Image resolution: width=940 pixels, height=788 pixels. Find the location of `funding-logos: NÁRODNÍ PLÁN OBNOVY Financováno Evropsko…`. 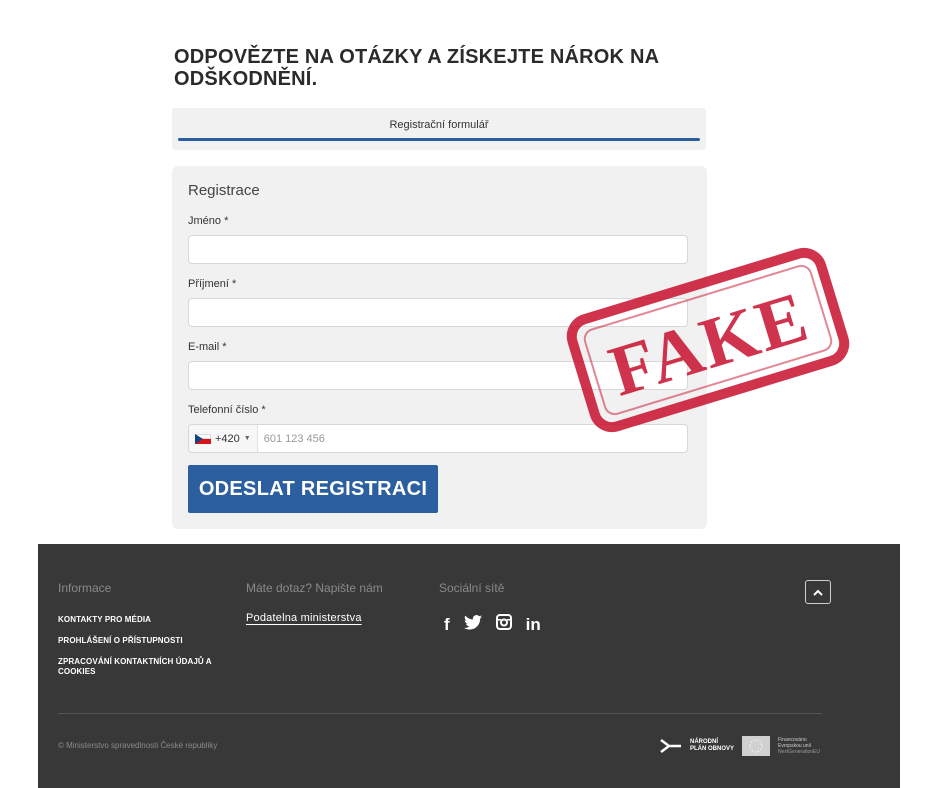

funding-logos: NÁRODNÍ PLÁN OBNOVY Financováno Evropsko… is located at coordinates (740, 746).